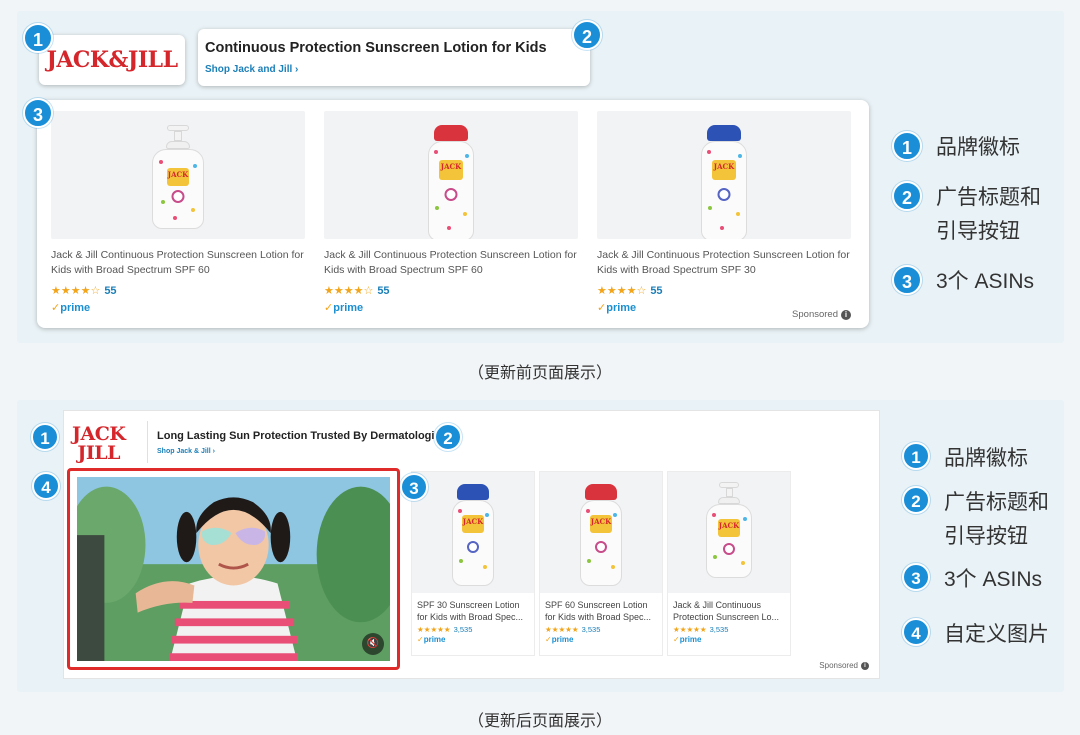 The image size is (1080, 735). I want to click on marker-1: 1, so click(45, 437).